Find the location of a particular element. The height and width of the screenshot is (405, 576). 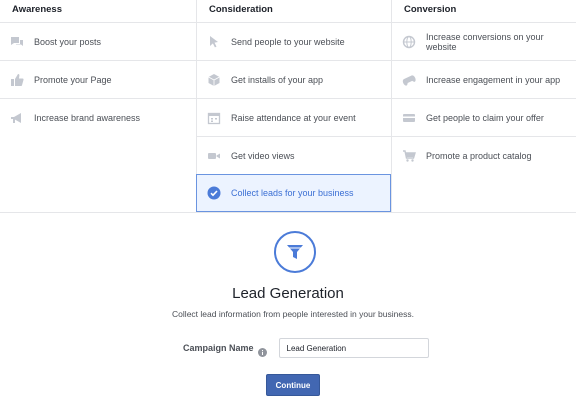

objective-video-views: Get video views is located at coordinates (293, 155).